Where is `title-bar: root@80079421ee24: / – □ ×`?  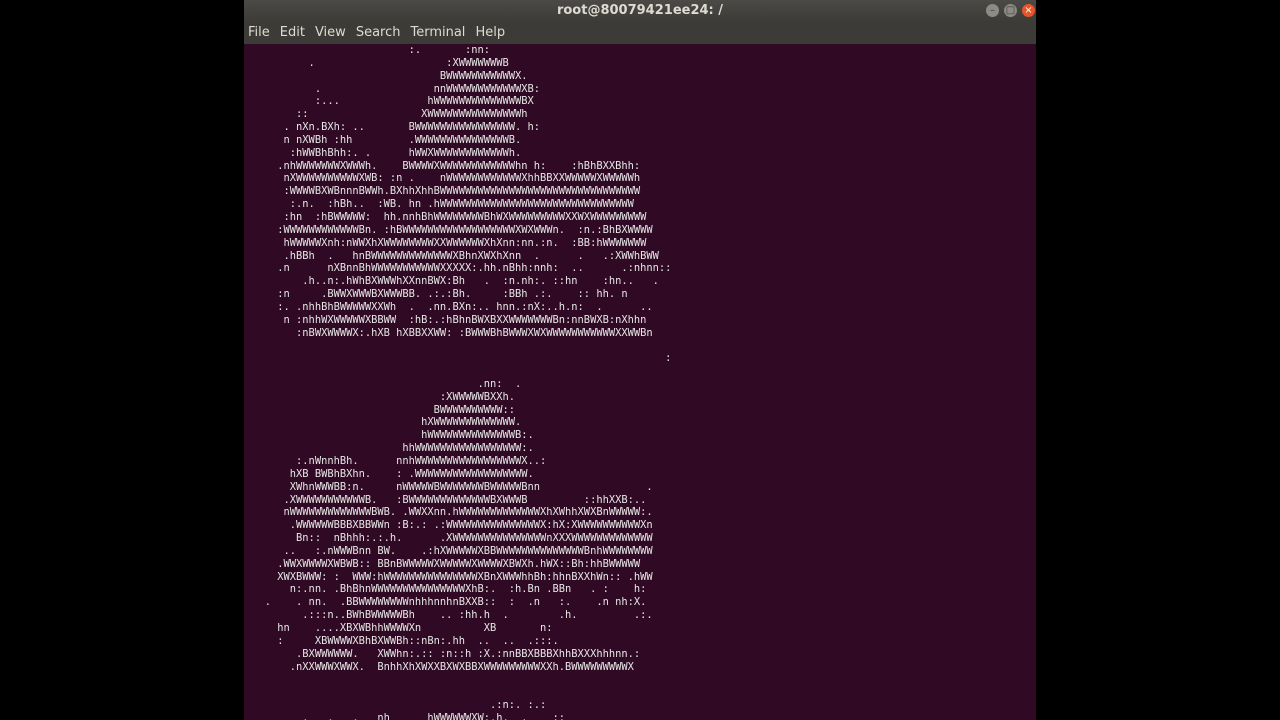 title-bar: root@80079421ee24: / – □ × is located at coordinates (640, 11).